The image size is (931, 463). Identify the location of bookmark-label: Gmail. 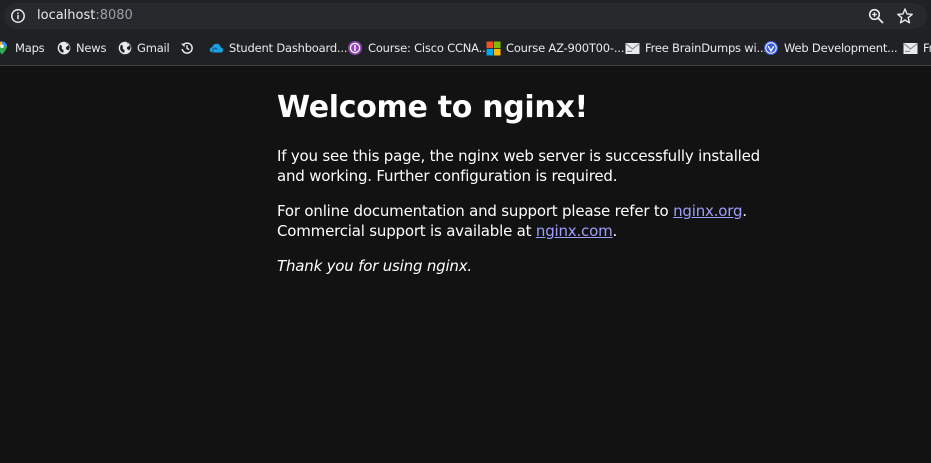
(153, 48).